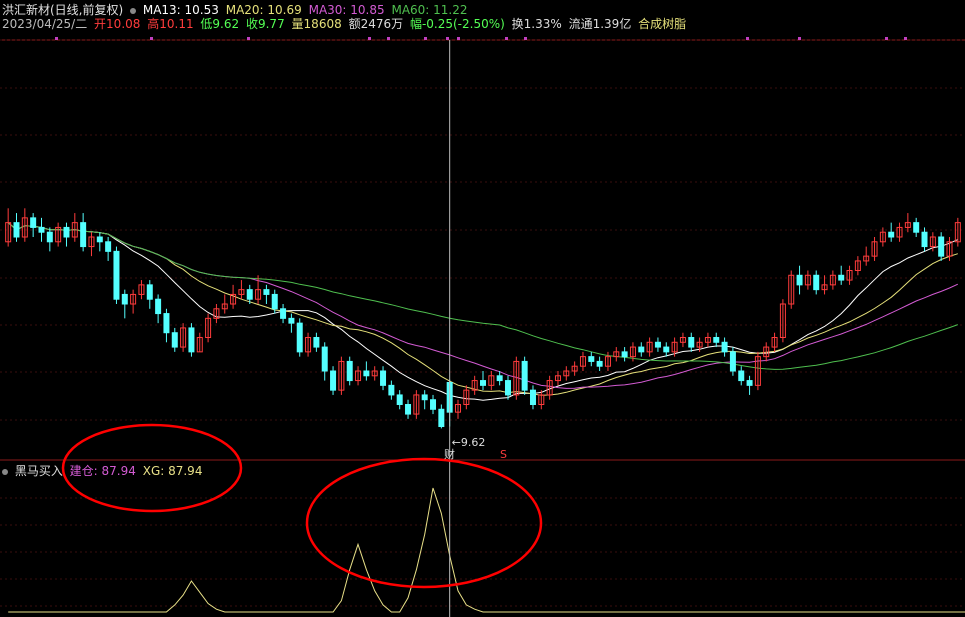 The image size is (965, 617). Describe the element at coordinates (503, 454) in the screenshot. I see `sell-marker: S` at that location.